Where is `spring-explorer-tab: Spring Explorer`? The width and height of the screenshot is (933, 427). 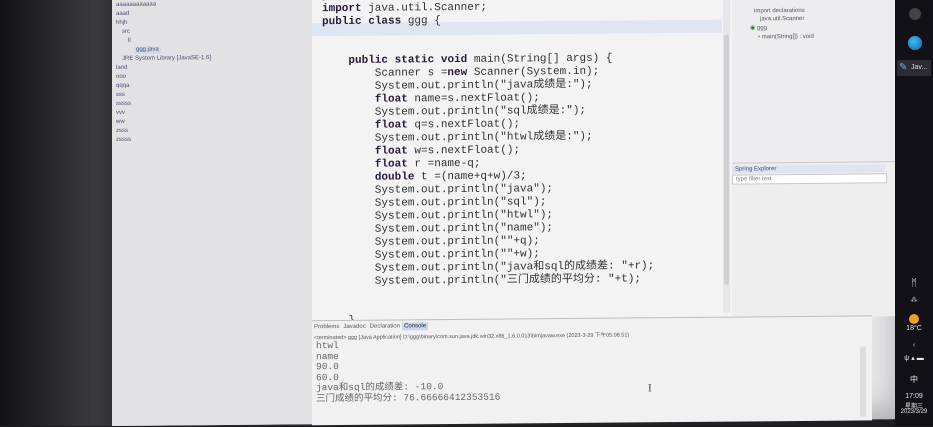 spring-explorer-tab: Spring Explorer is located at coordinates (808, 169).